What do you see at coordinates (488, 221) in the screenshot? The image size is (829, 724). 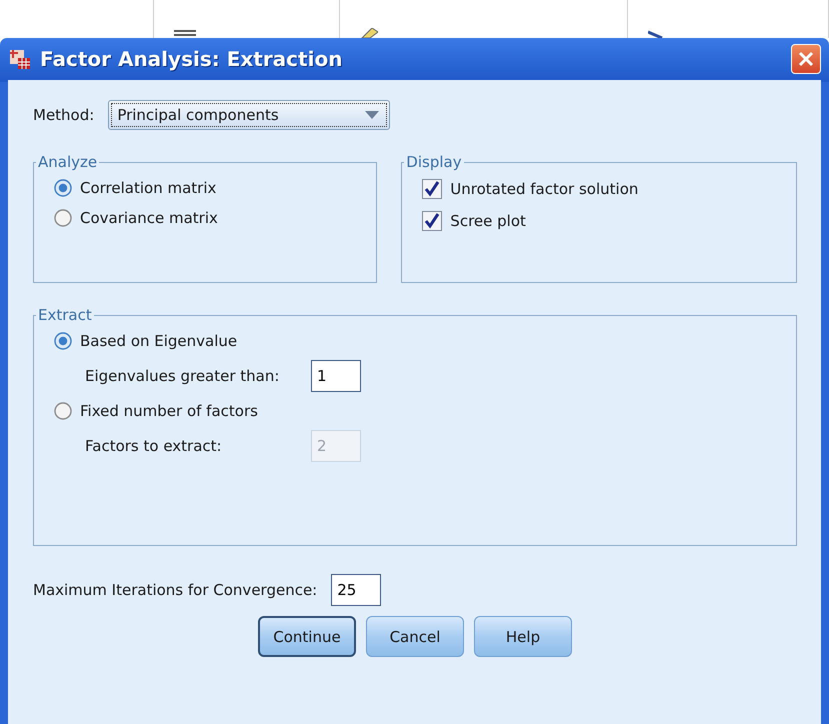 I see `option-label: Scree plot` at bounding box center [488, 221].